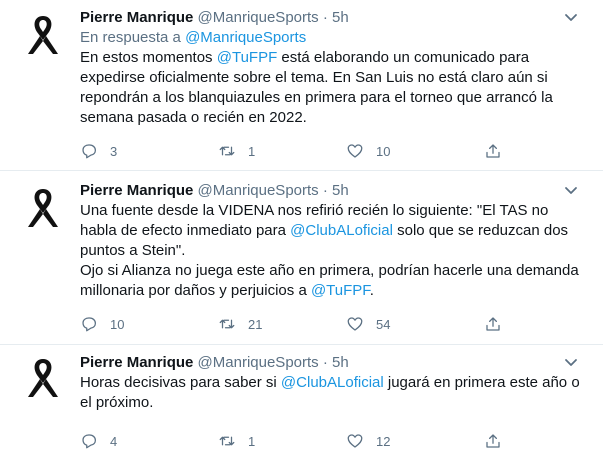  What do you see at coordinates (98, 441) in the screenshot?
I see `reply-button: 4` at bounding box center [98, 441].